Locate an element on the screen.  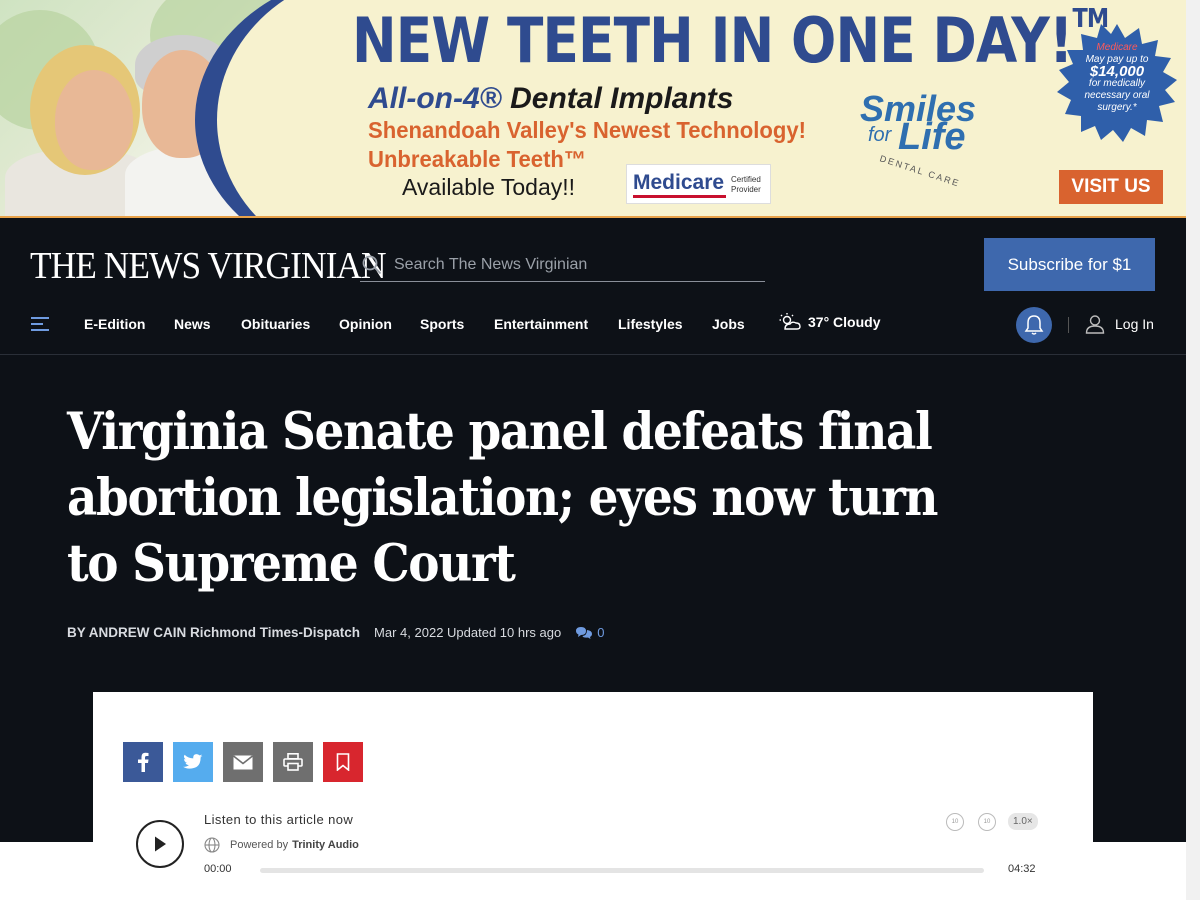
site-logo: THE NEWS VIRGINIAN is located at coordinates (208, 266).